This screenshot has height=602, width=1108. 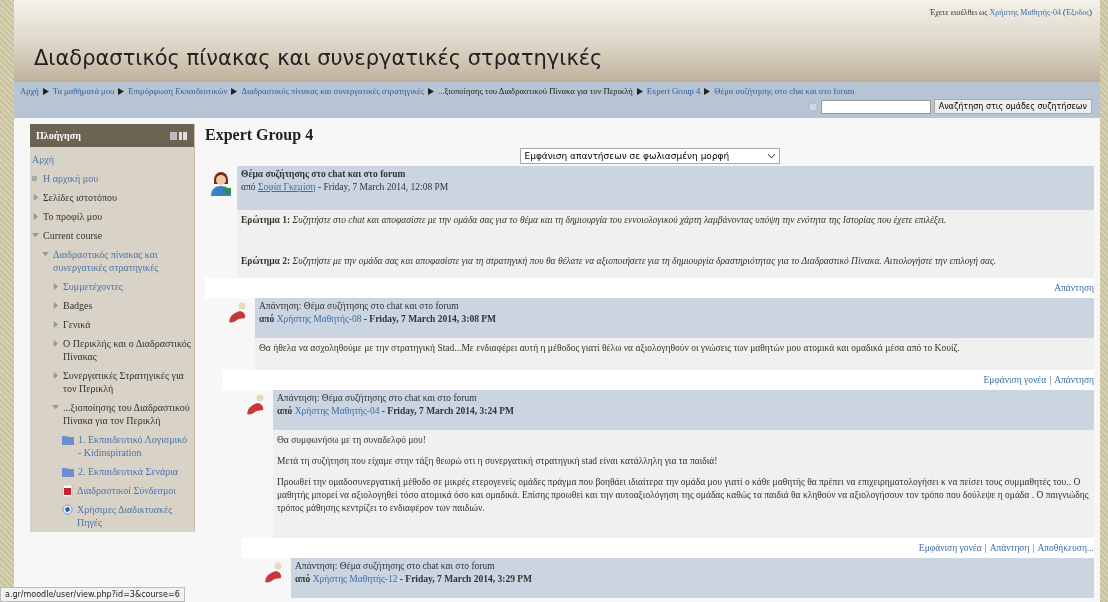 I want to click on display-mode-select: Εμφάνιση απαντήσεων σε φωλιασμένη μορφή, so click(x=649, y=156).